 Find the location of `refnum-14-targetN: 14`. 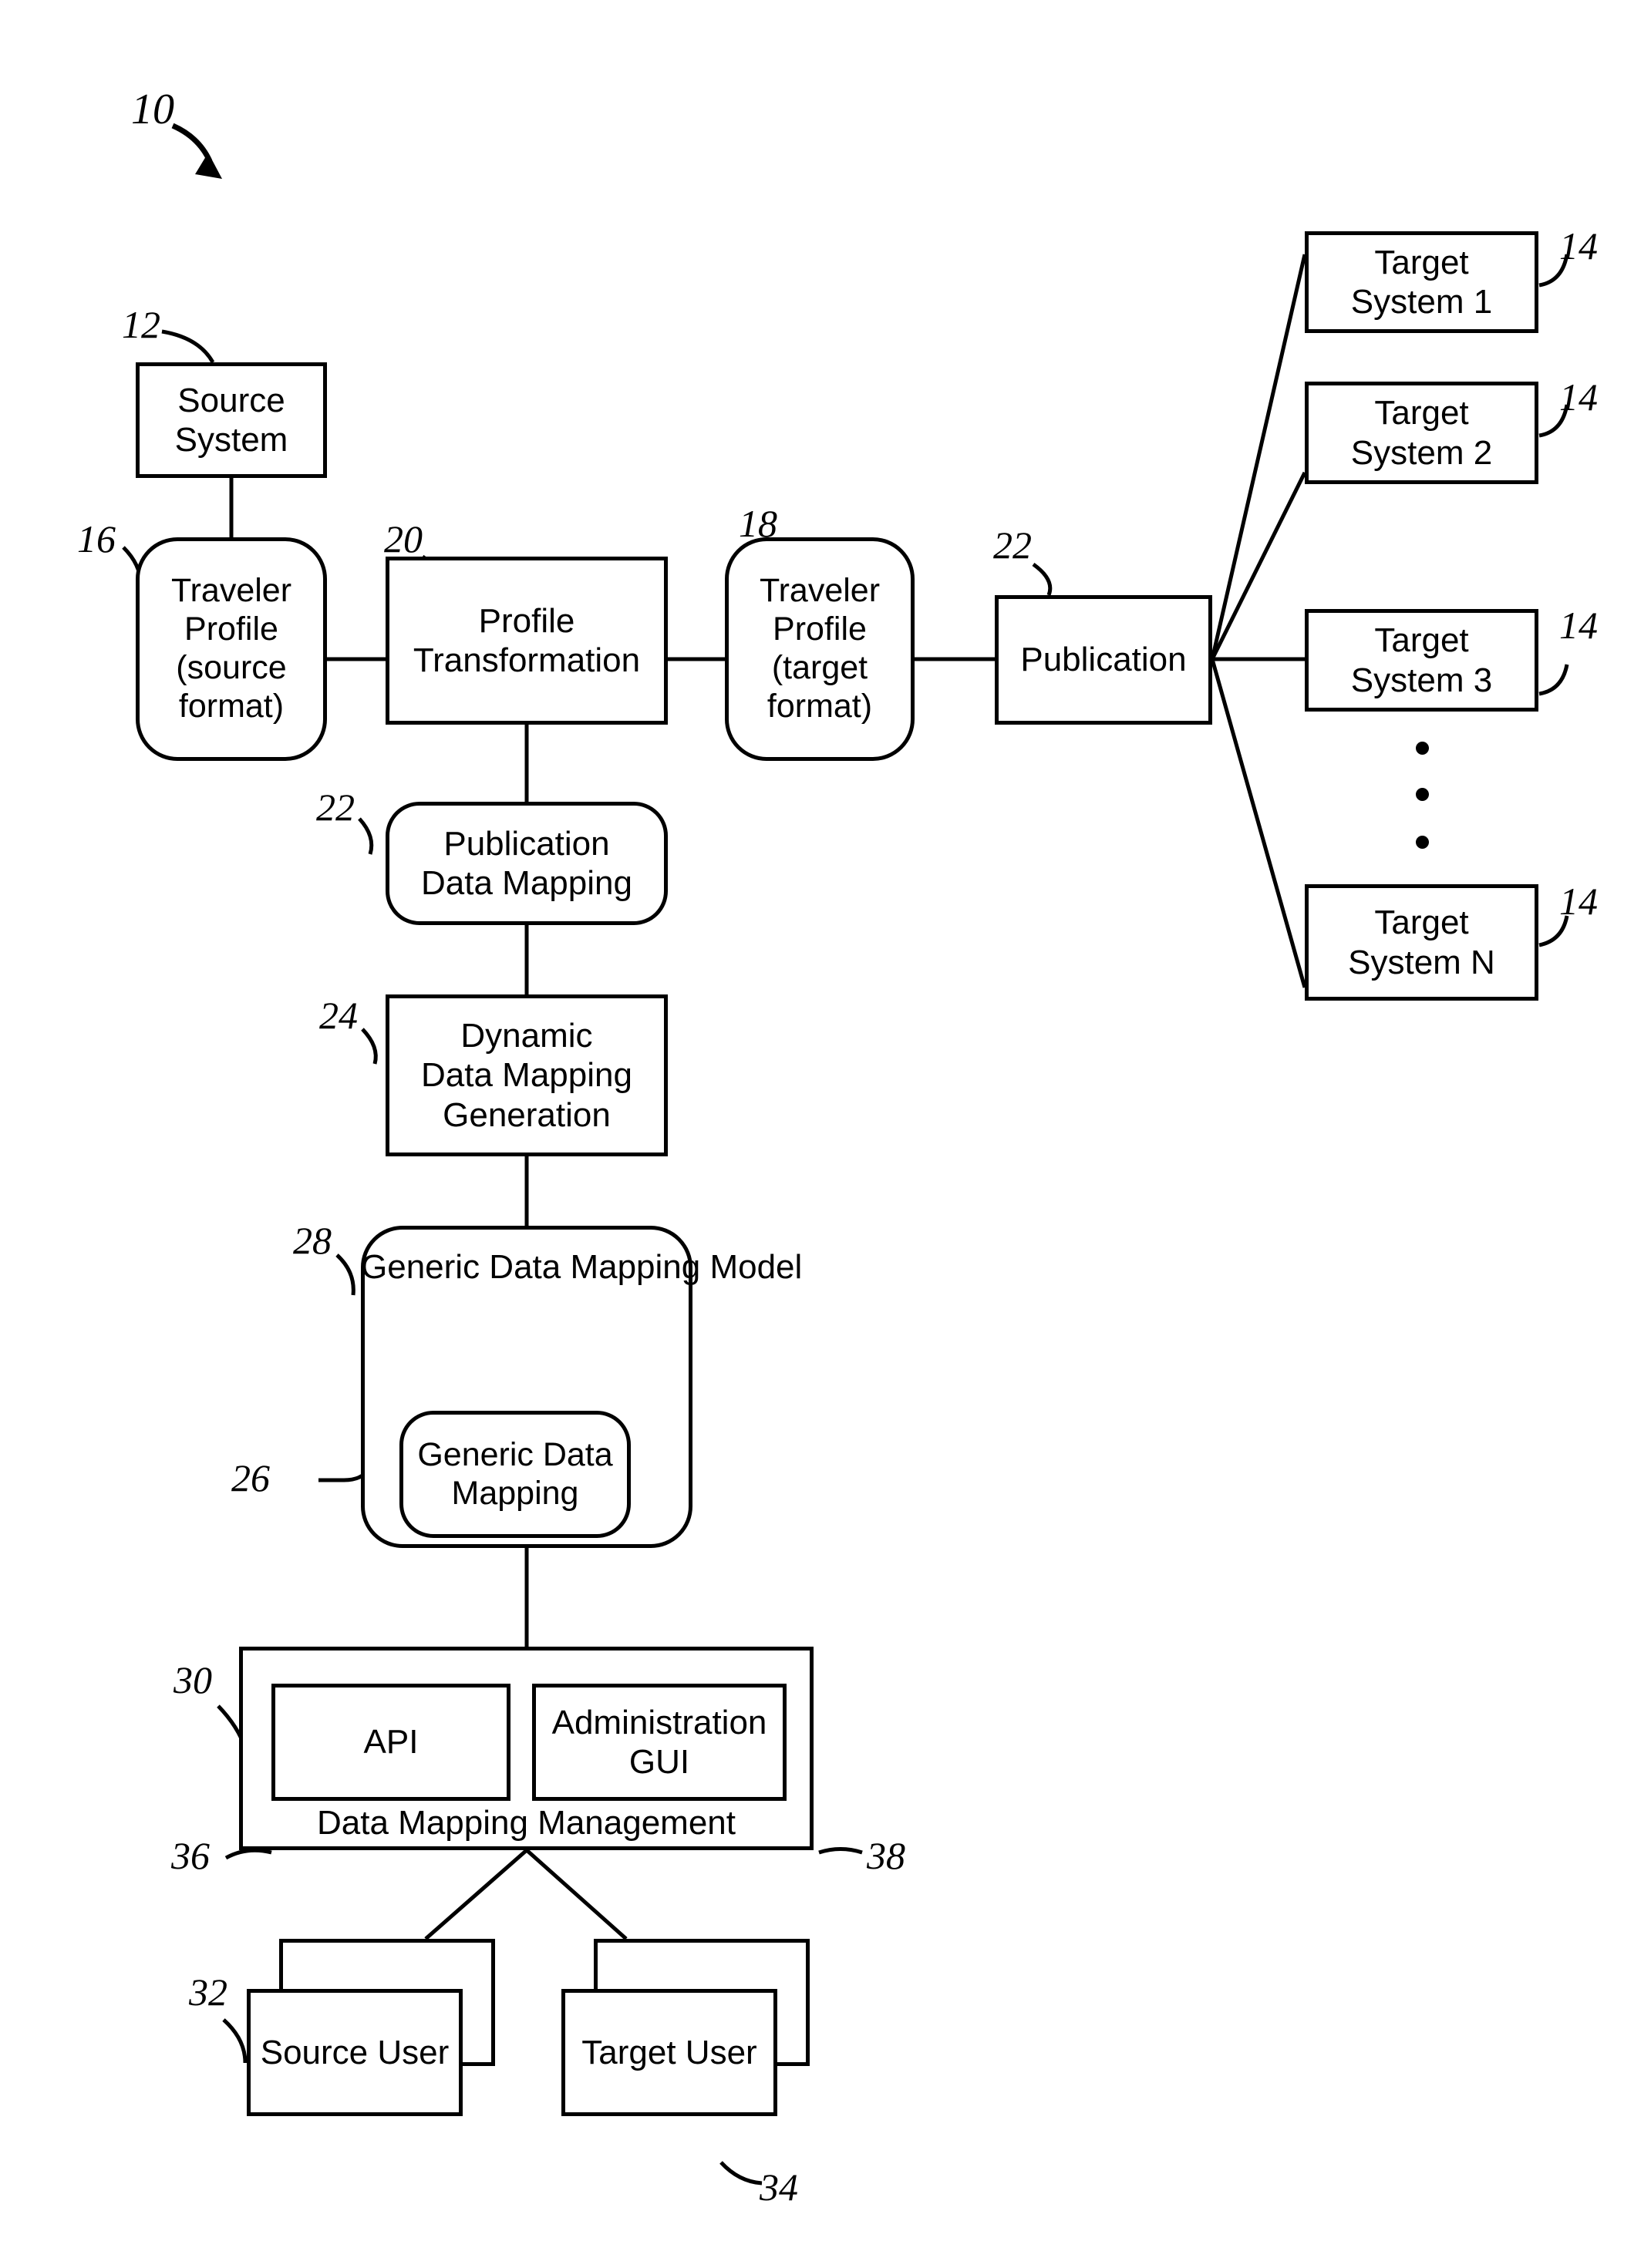

refnum-14-targetN: 14 is located at coordinates (1579, 901).